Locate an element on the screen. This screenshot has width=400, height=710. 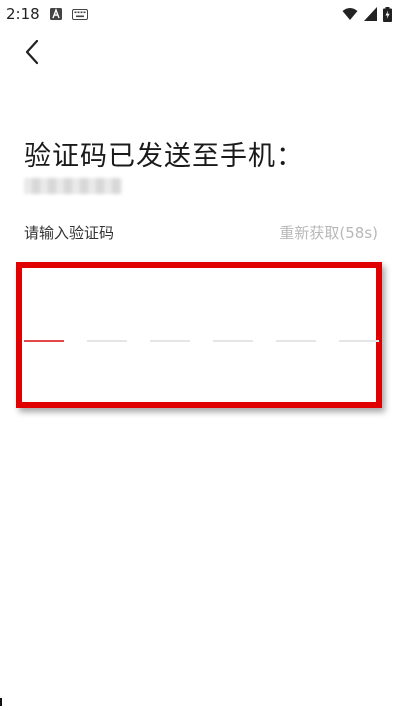
a-notification-icon is located at coordinates (55, 14).